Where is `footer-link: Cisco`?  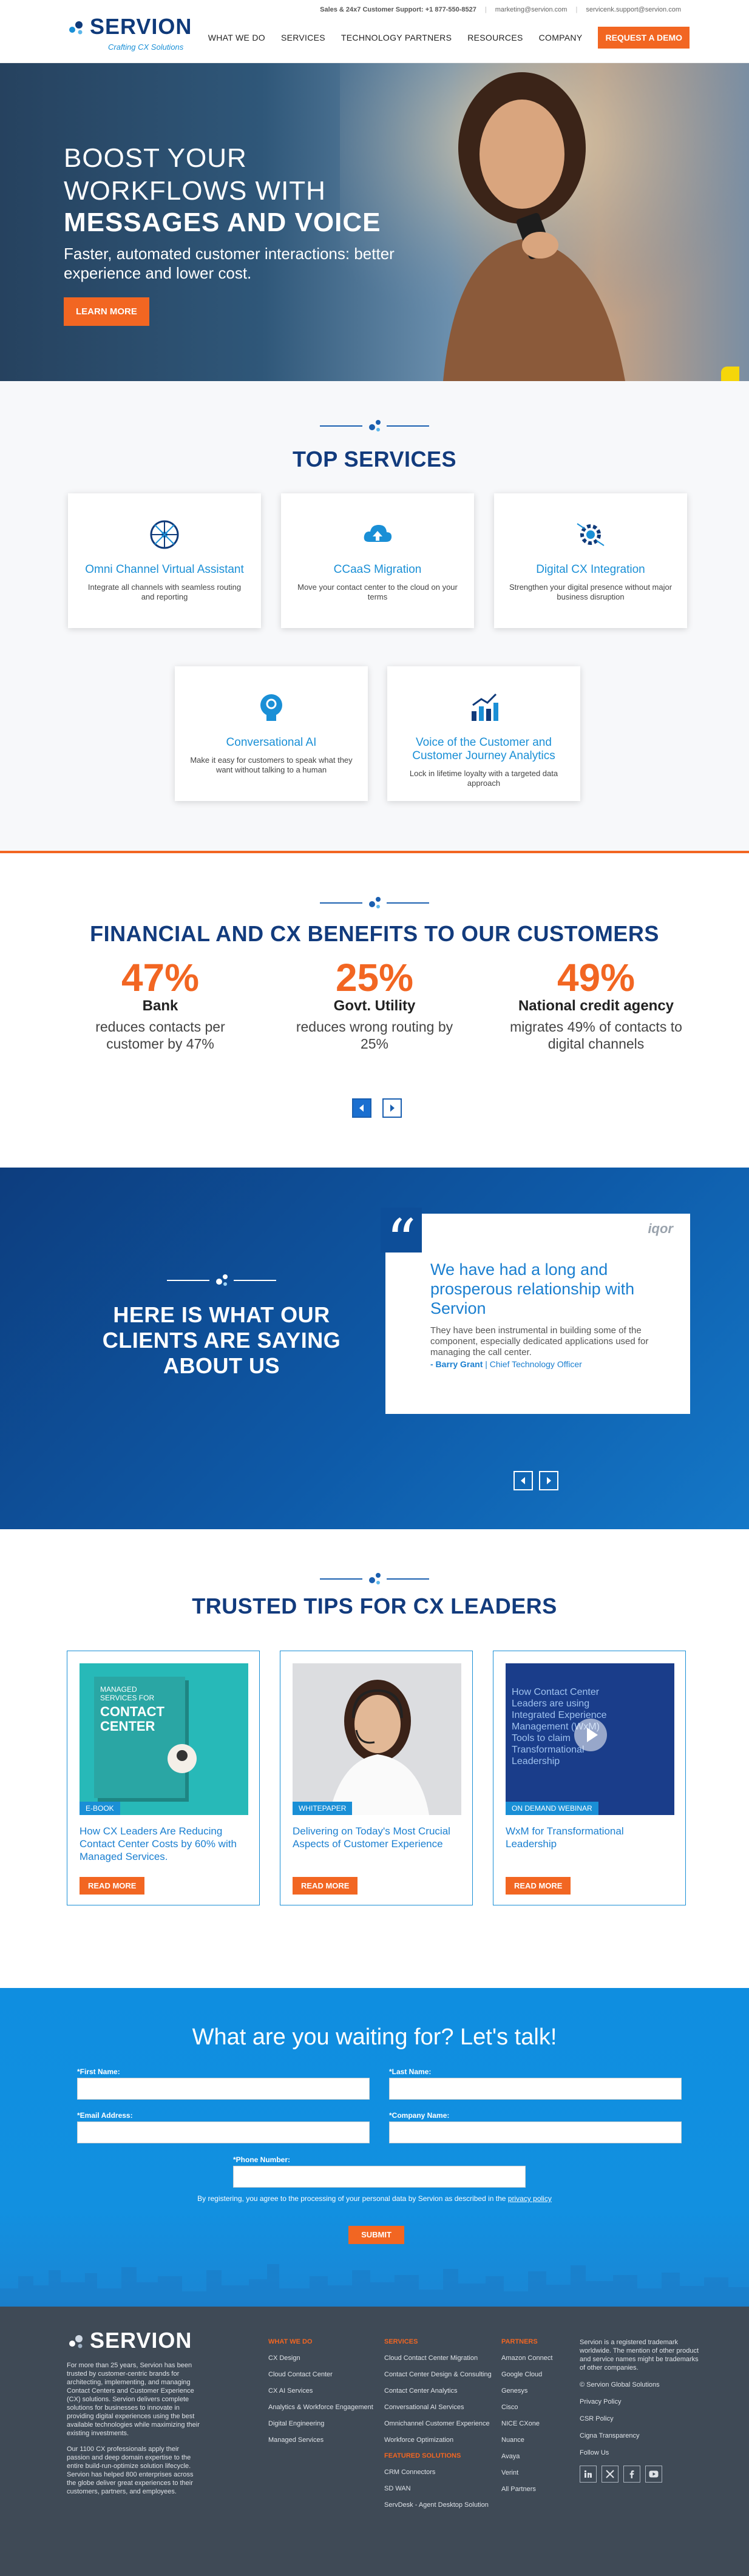 footer-link: Cisco is located at coordinates (526, 2407).